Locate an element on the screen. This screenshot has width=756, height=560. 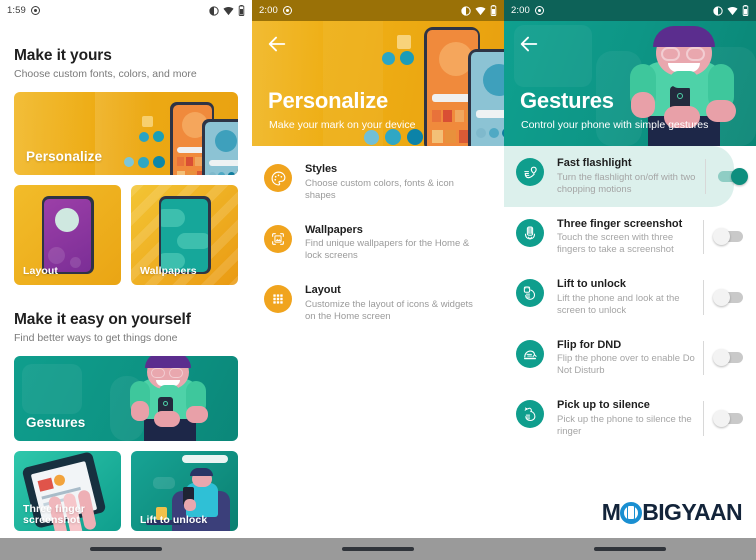
card-label: Personalize is located at coordinates (64, 156).